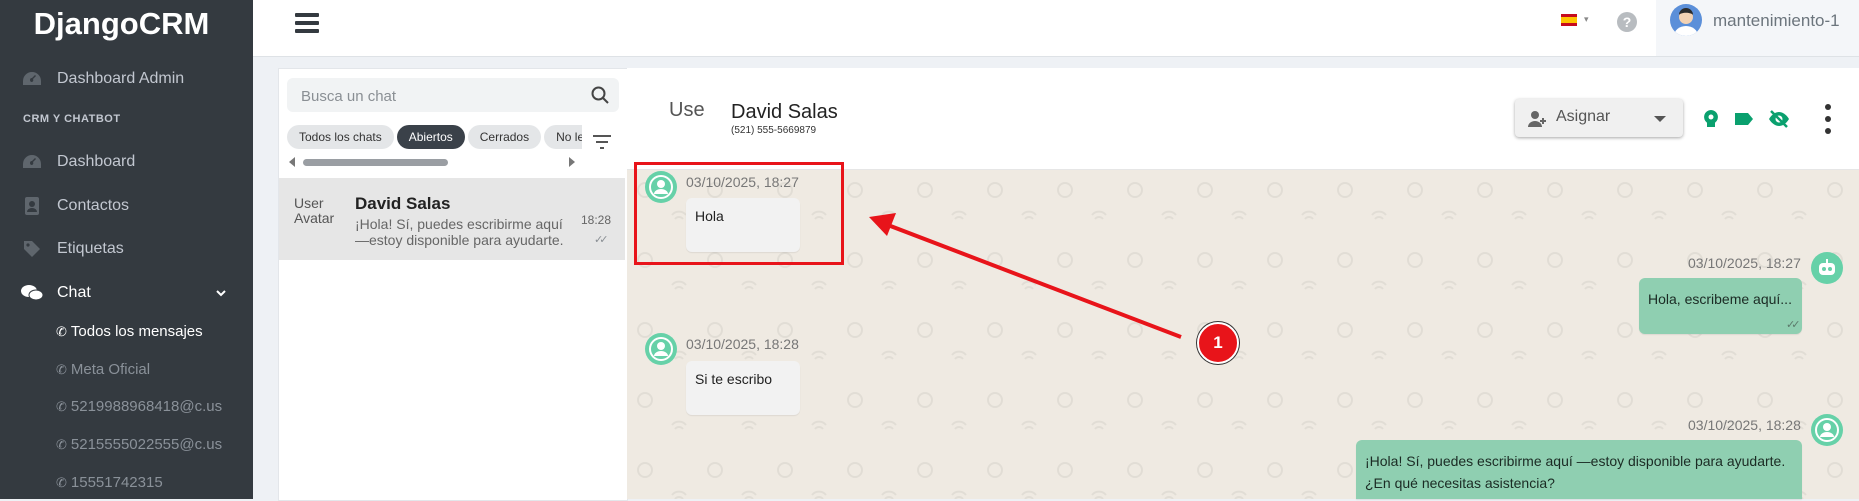 This screenshot has height=501, width=1859. Describe the element at coordinates (743, 388) in the screenshot. I see `incoming-message-bubble: Si te escribo` at that location.